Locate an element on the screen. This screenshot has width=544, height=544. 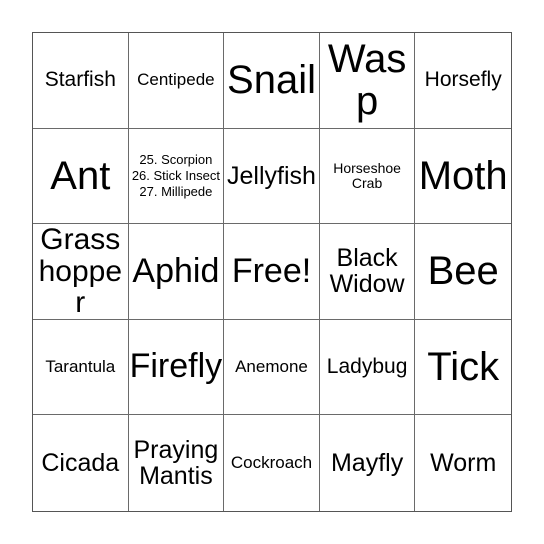
bingo-cell: Tarantula is located at coordinates (81, 367).